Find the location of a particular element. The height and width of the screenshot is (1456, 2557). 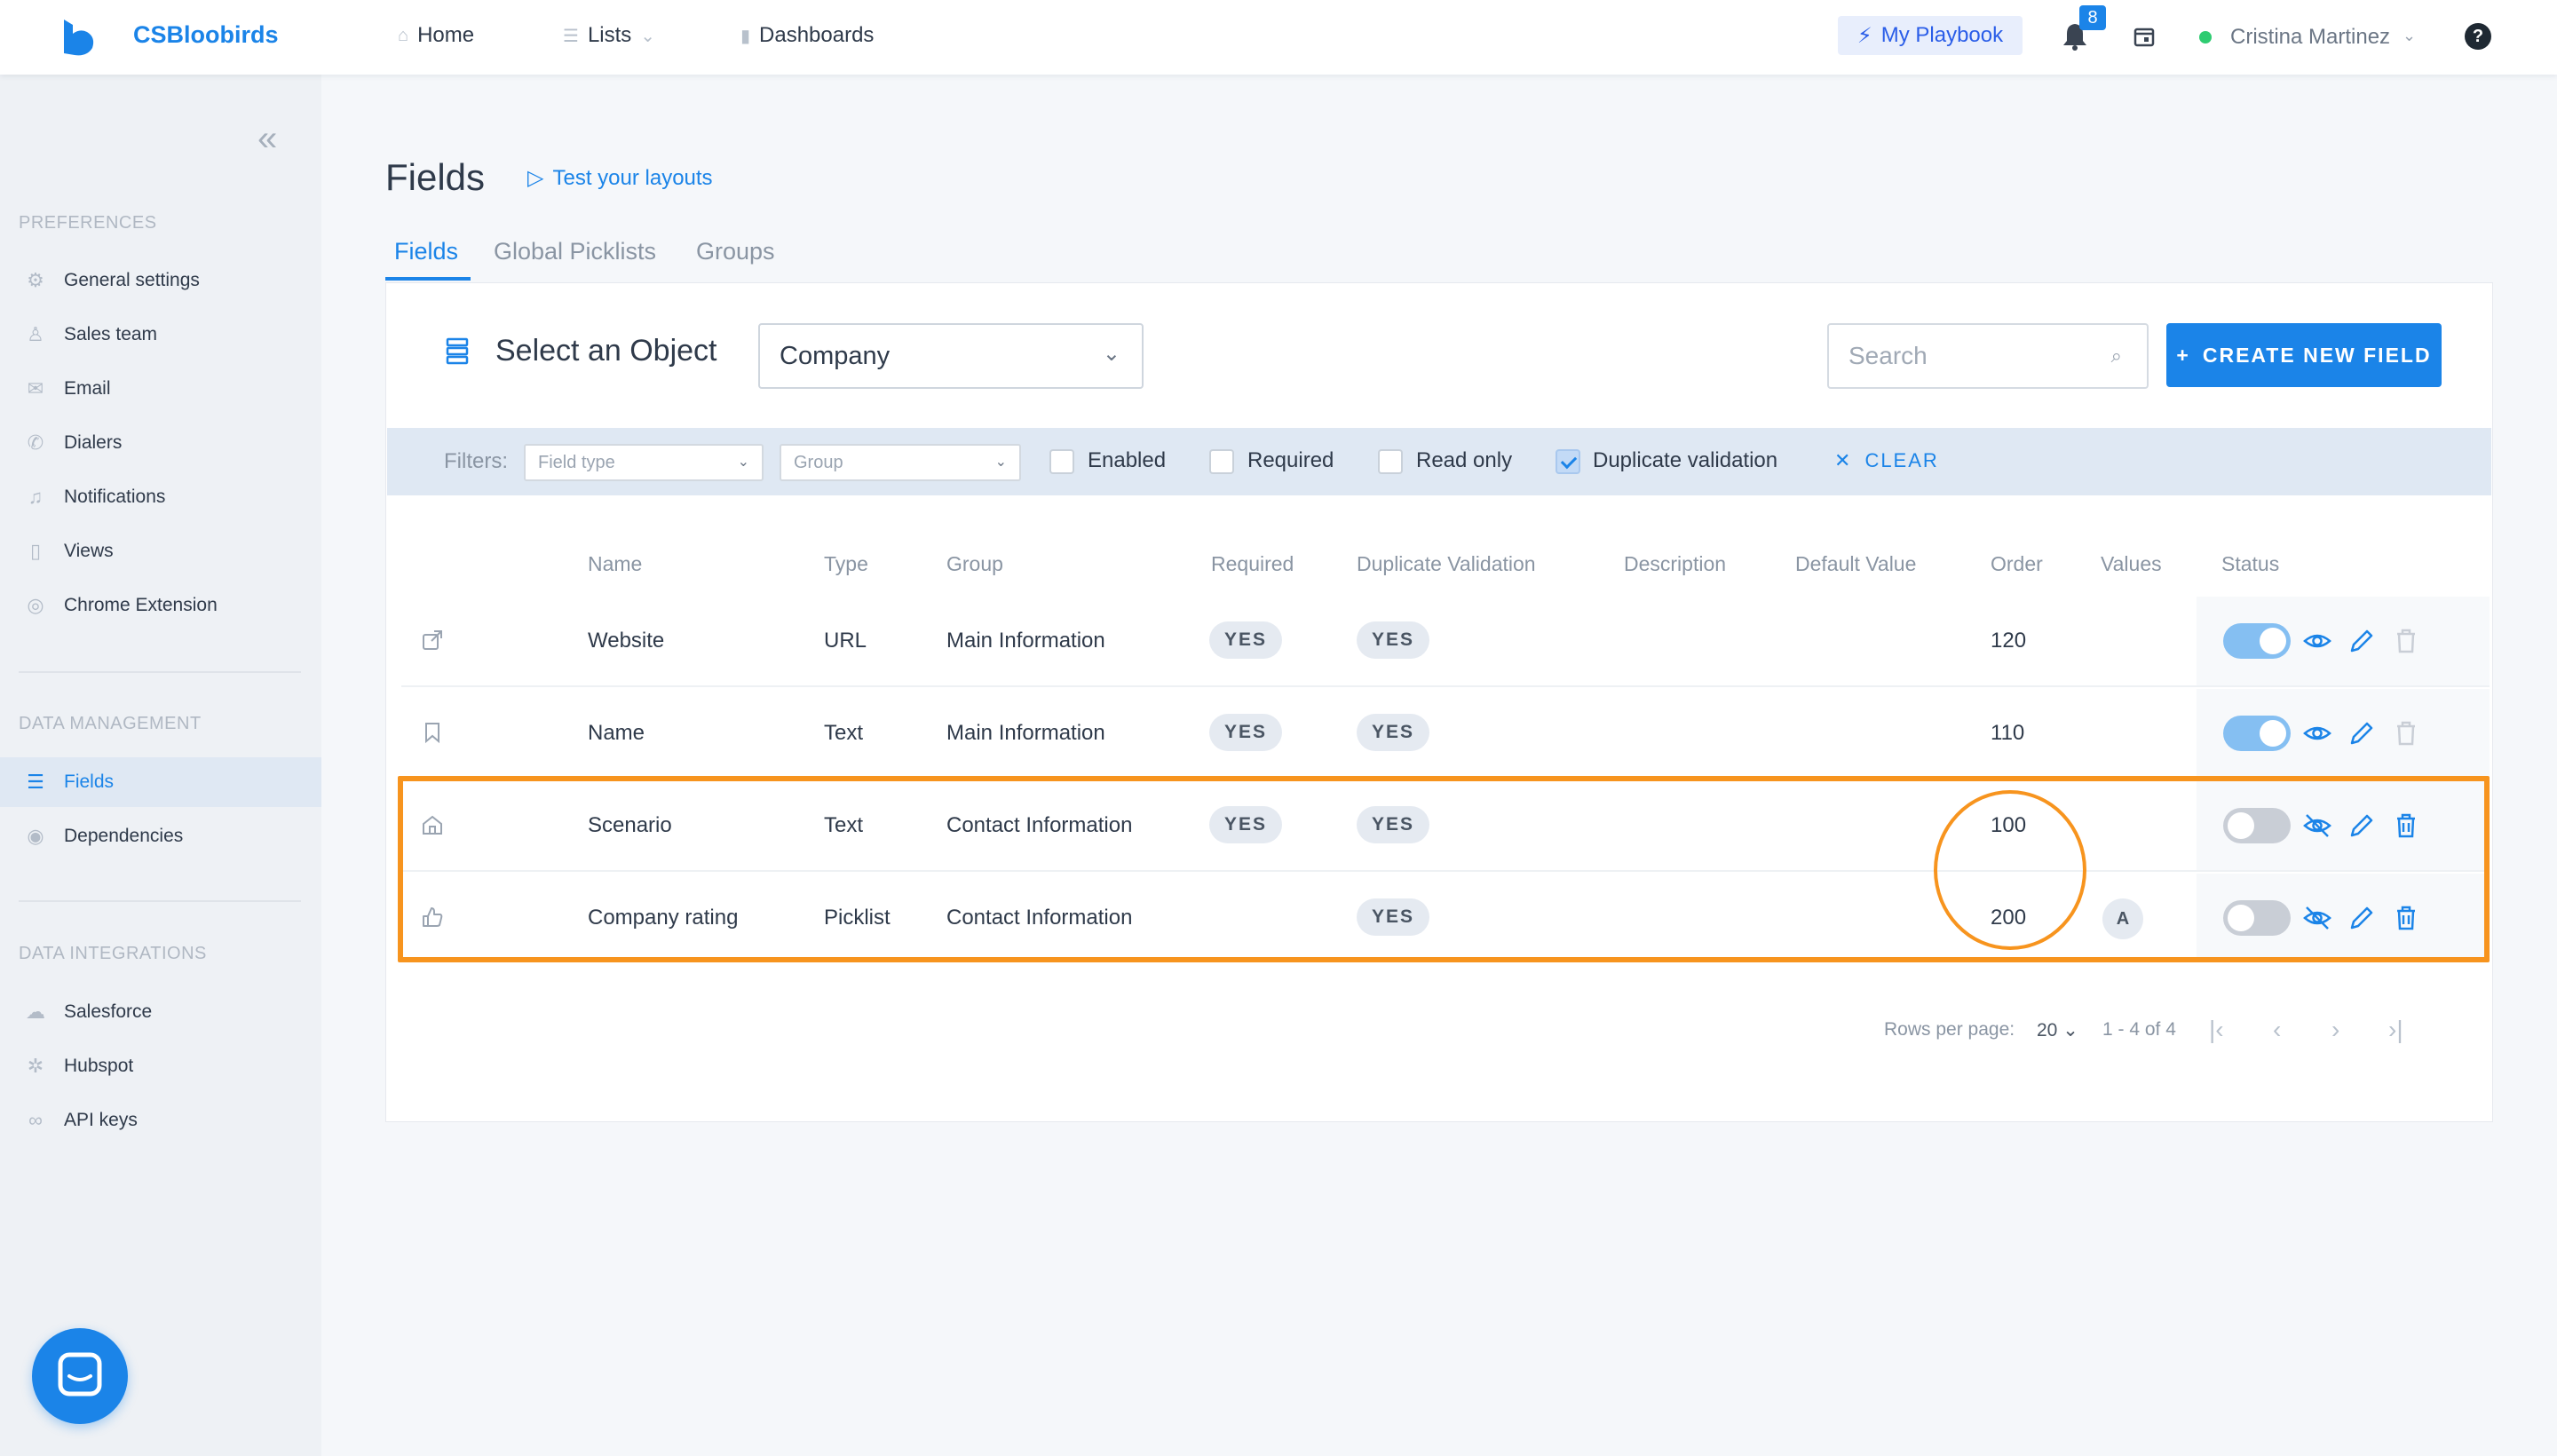

nav-lists-label: Lists is located at coordinates (609, 35).